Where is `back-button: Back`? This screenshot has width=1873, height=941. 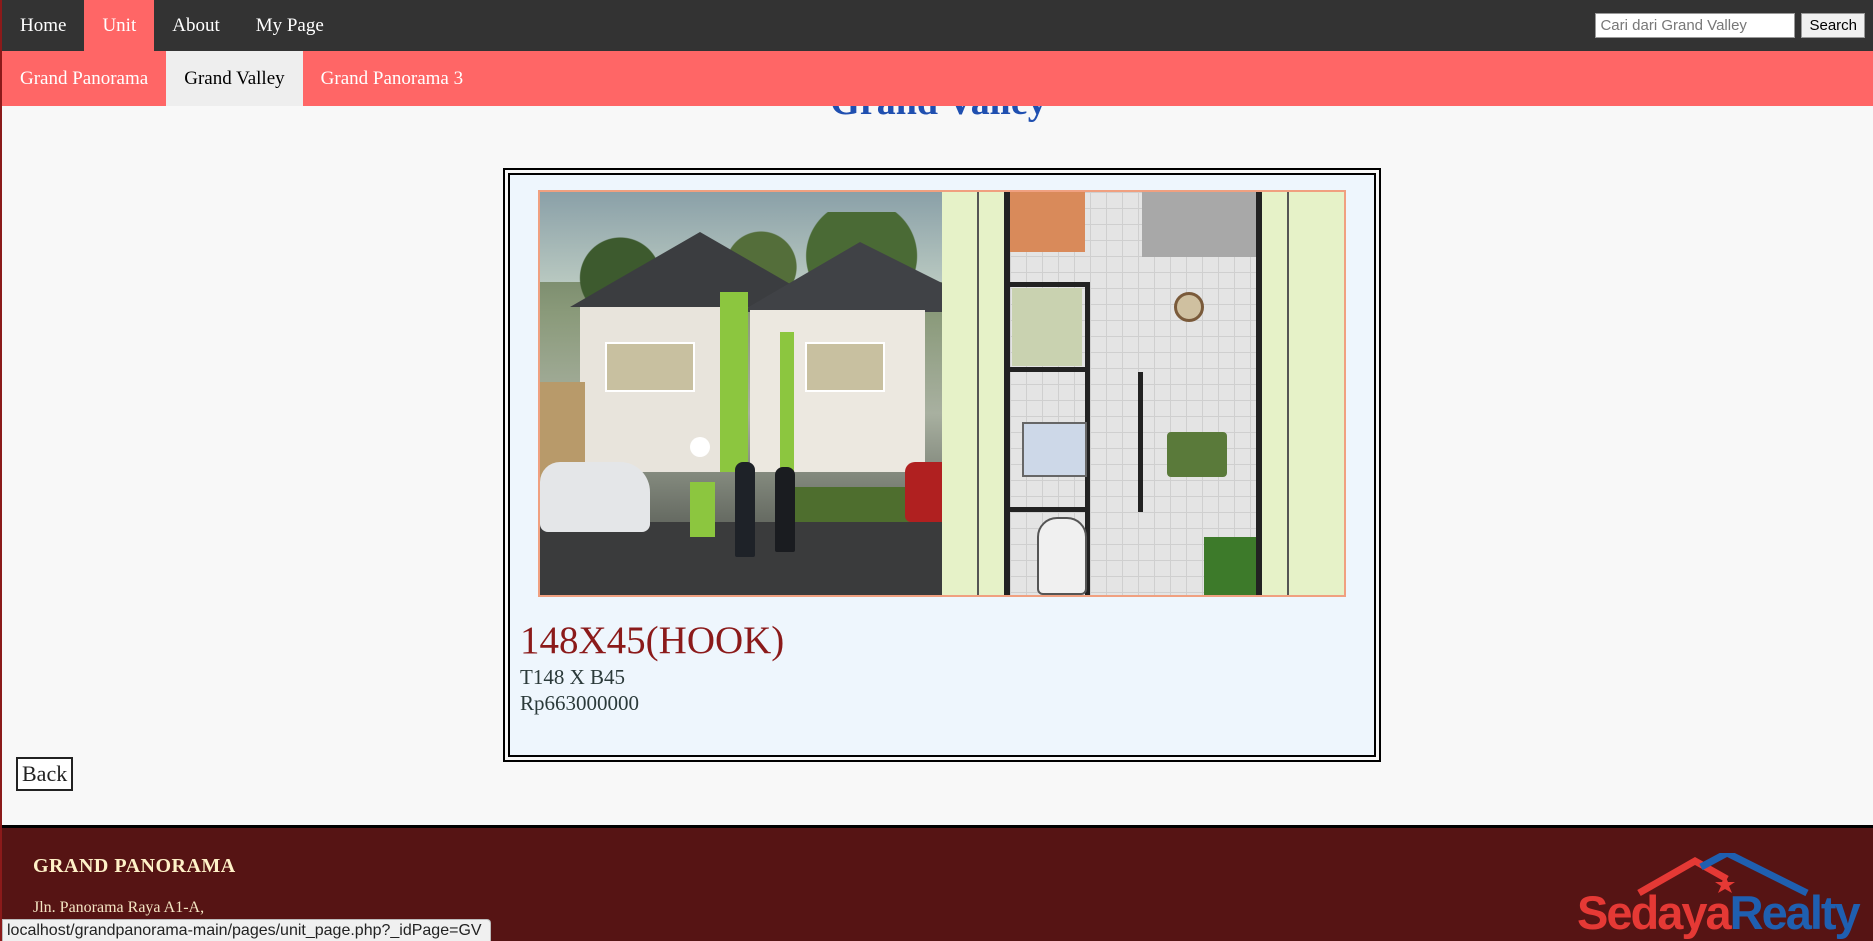 back-button: Back is located at coordinates (45, 774).